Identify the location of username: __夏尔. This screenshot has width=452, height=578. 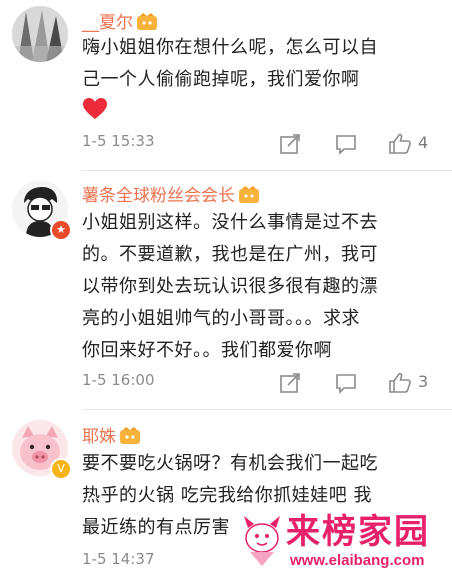
(120, 20).